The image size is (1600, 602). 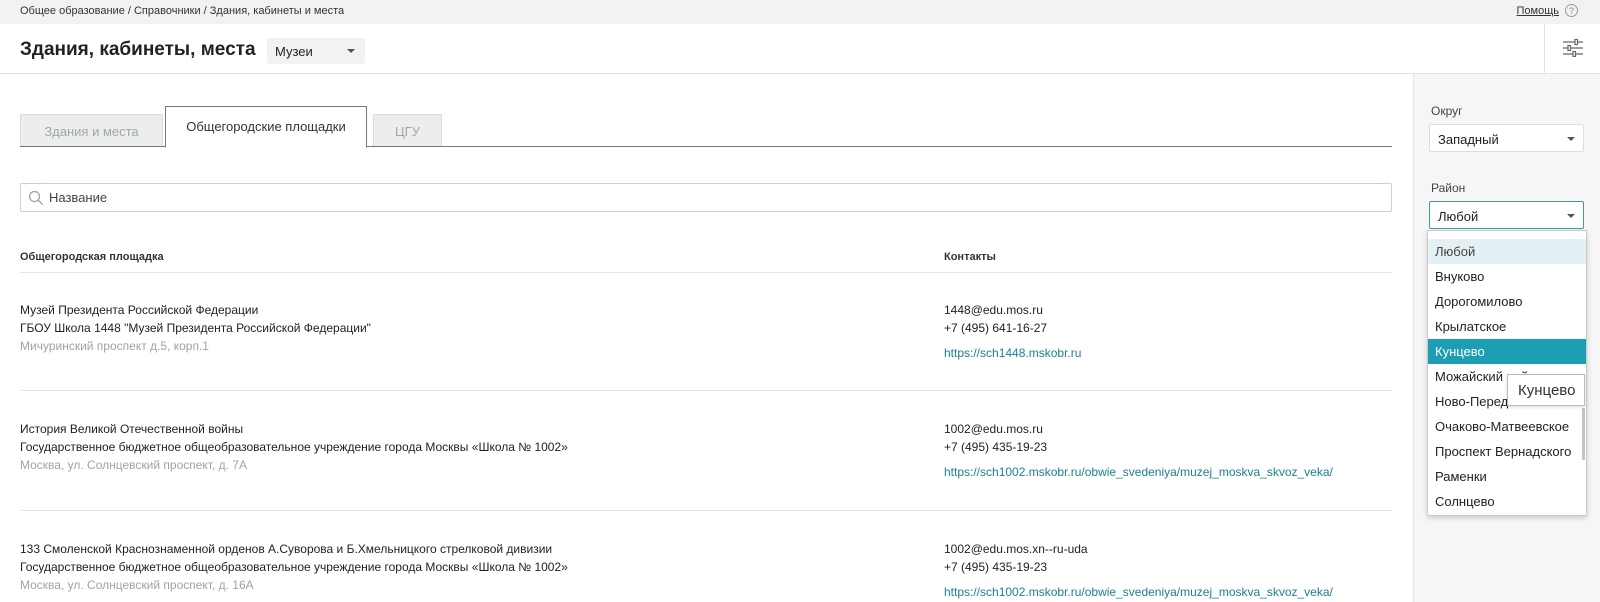 What do you see at coordinates (133, 465) in the screenshot?
I see `row-address: Москва, ул. Солнцевский проспект, д. 7А` at bounding box center [133, 465].